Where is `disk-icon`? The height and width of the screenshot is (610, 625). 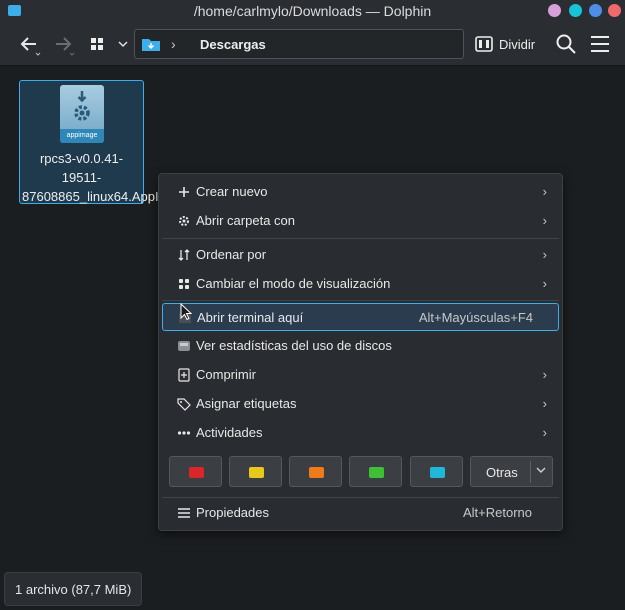 disk-icon is located at coordinates (184, 346).